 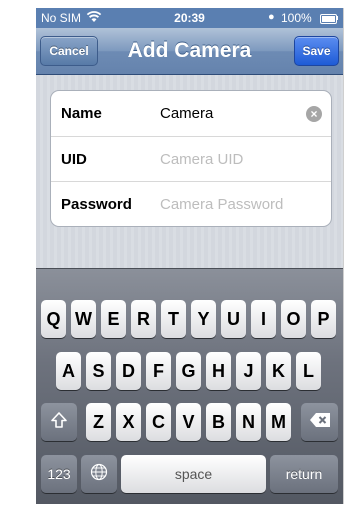 I want to click on key-x: X, so click(x=128, y=422).